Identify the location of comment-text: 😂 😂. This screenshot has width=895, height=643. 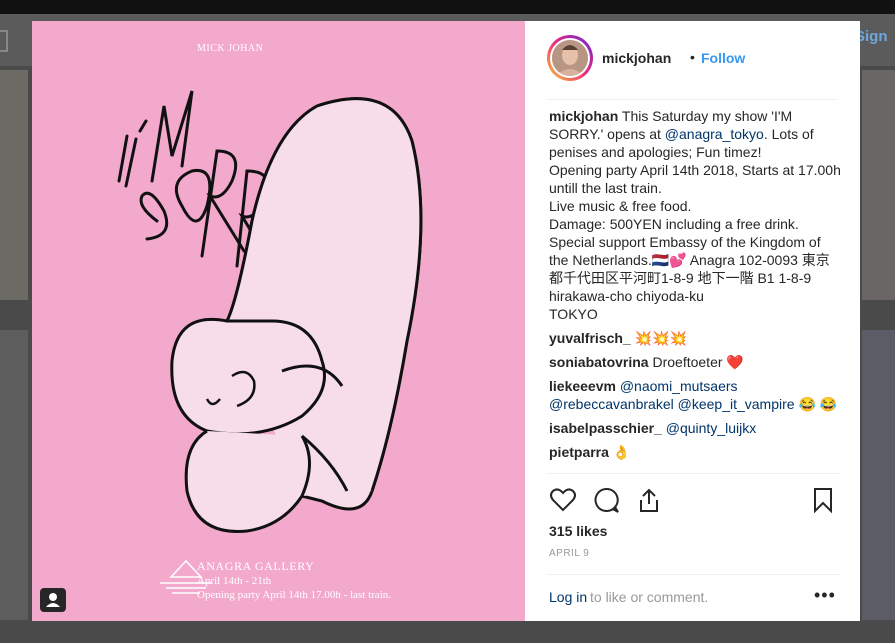
(818, 404).